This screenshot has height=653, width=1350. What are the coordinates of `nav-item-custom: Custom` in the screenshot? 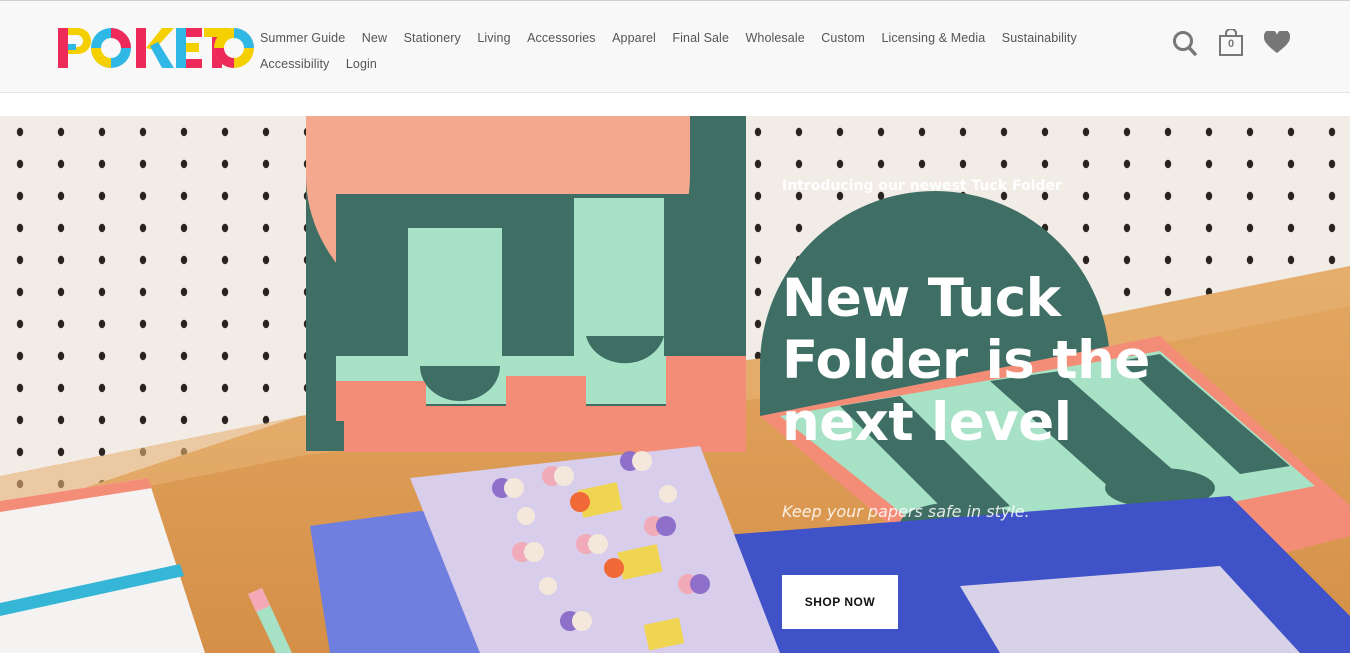 It's located at (843, 38).